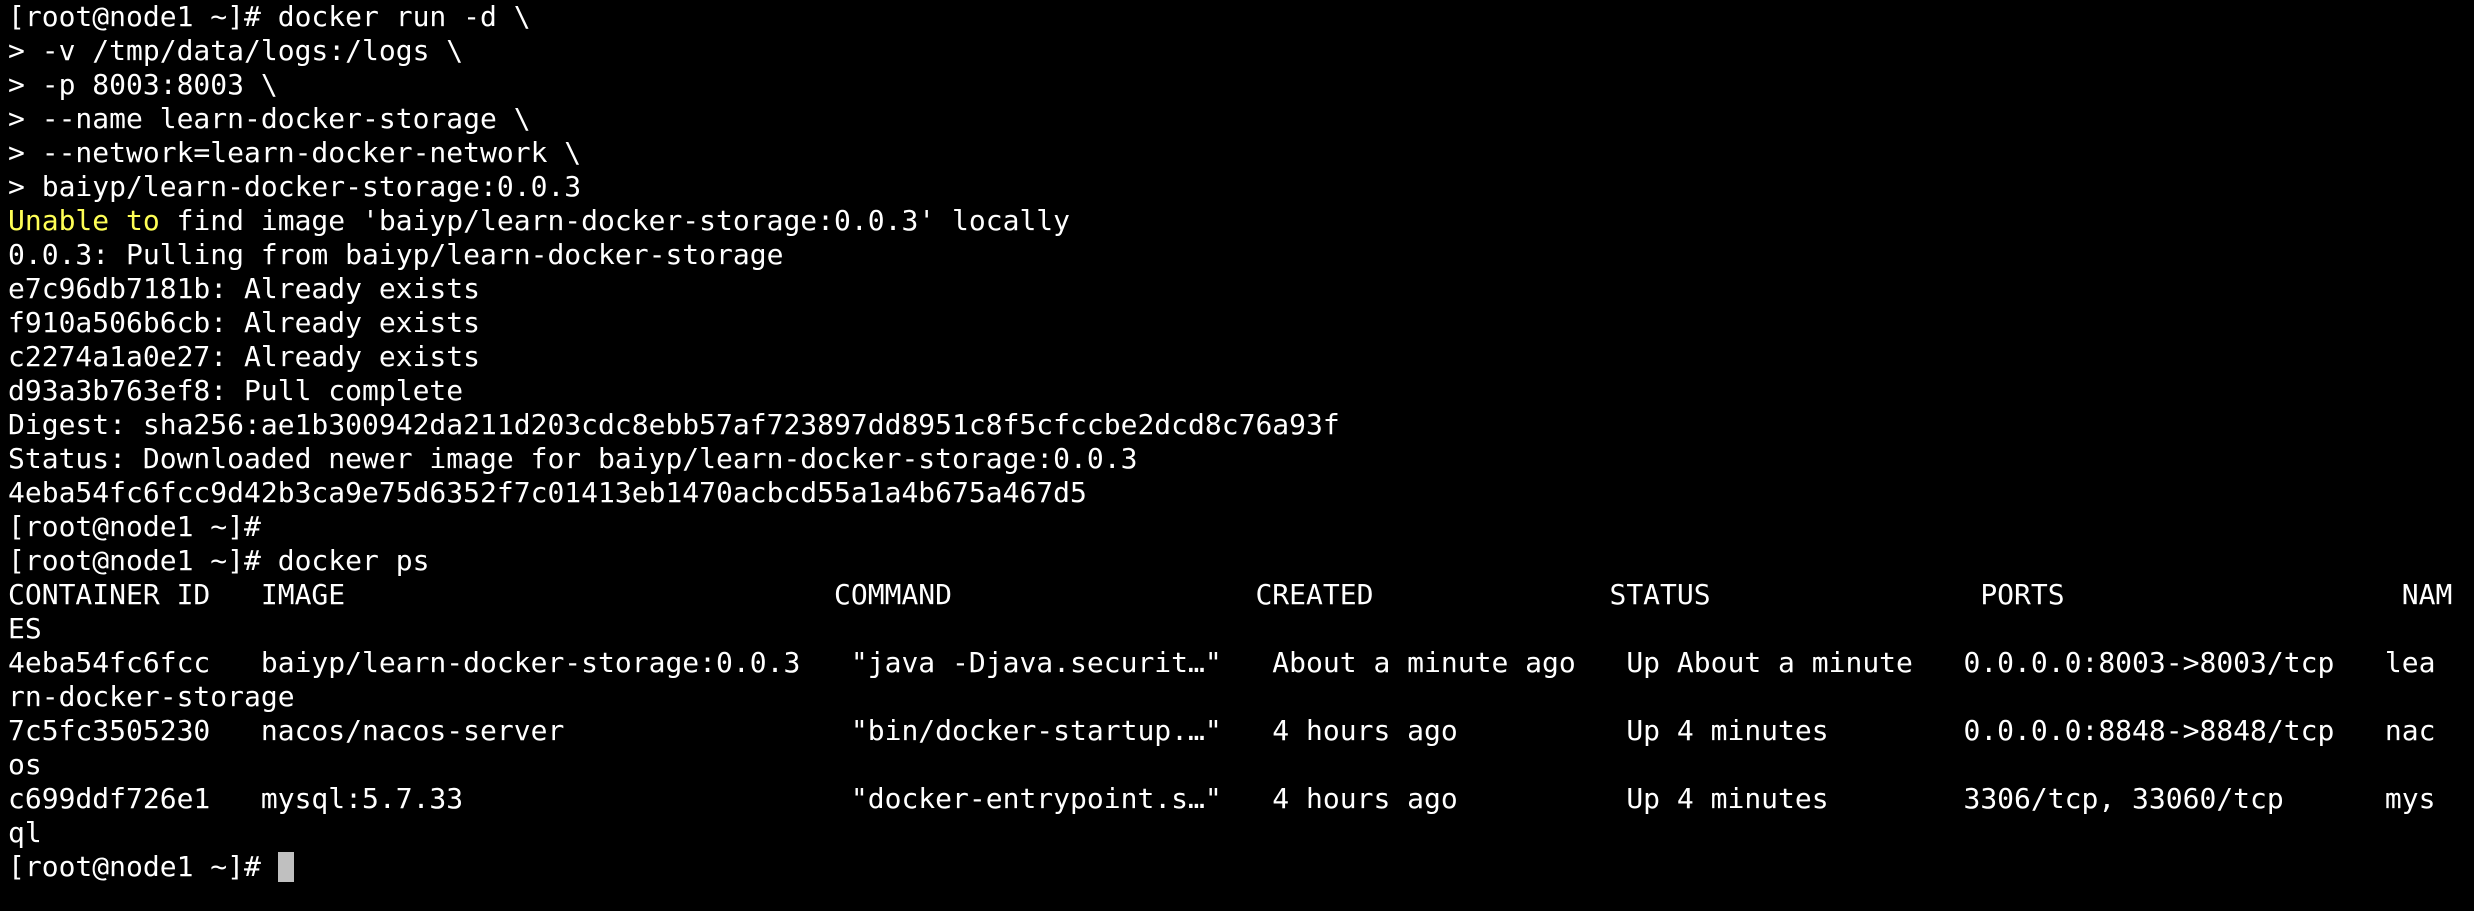 The height and width of the screenshot is (911, 2474). I want to click on terminal-line: rn-docker-storage, so click(151, 696).